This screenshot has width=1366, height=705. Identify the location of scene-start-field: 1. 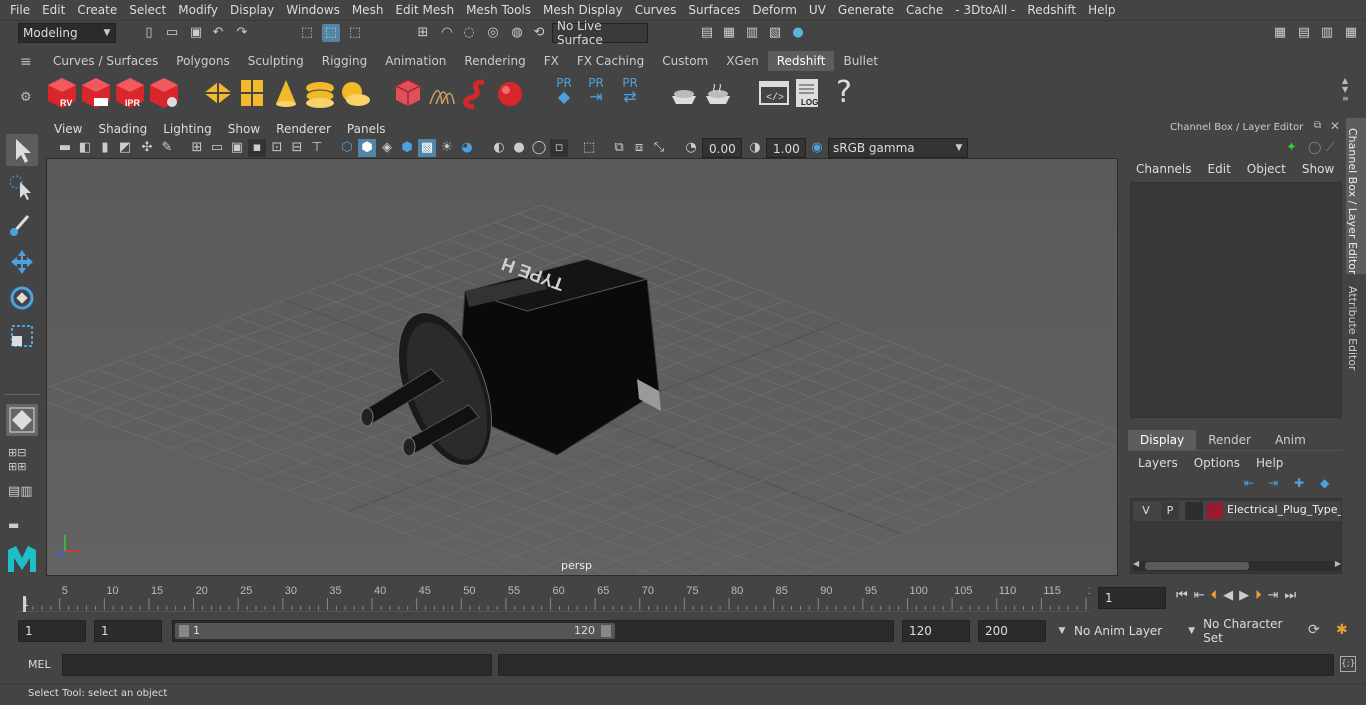
(52, 631).